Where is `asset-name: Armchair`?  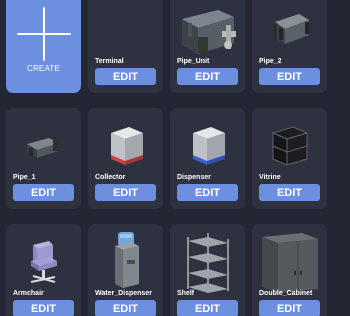 asset-name: Armchair is located at coordinates (28, 293).